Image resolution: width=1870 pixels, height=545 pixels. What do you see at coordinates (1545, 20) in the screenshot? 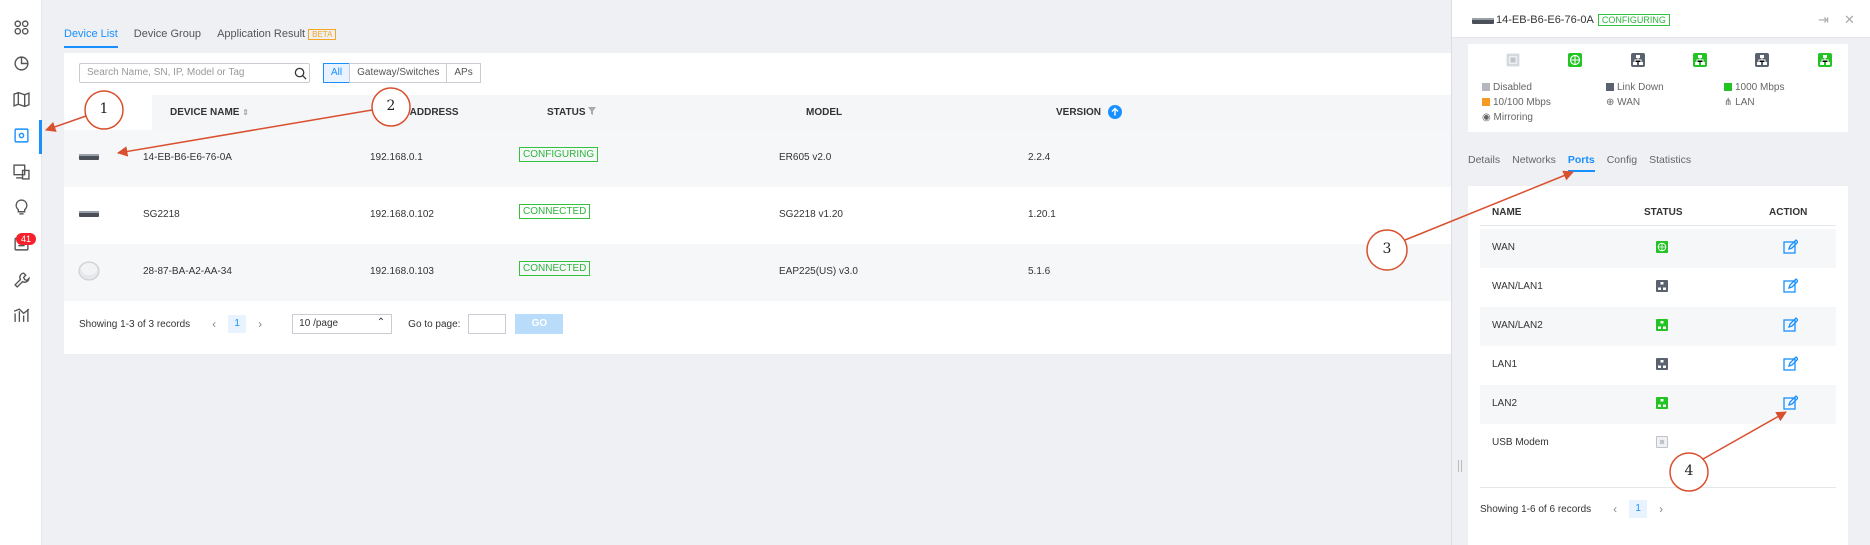
I see `panel-device-name: 14-EB-B6-E6-76-0A` at bounding box center [1545, 20].